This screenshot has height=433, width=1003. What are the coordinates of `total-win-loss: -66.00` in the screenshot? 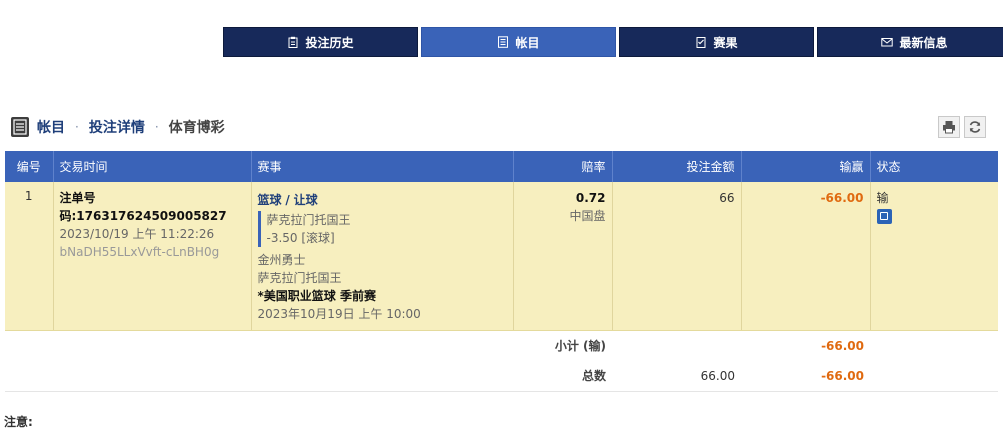 It's located at (805, 376).